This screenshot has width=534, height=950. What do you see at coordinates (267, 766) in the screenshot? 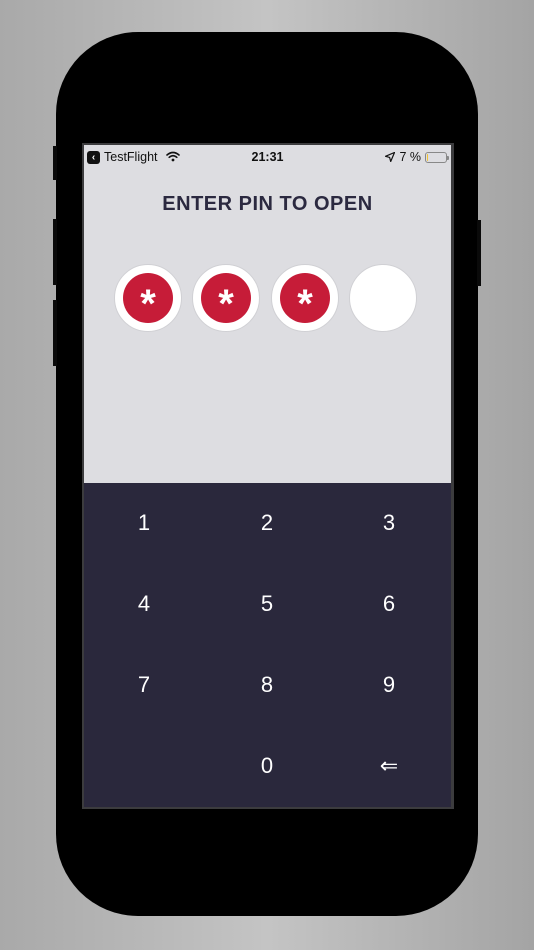
I see `key-0: 0` at bounding box center [267, 766].